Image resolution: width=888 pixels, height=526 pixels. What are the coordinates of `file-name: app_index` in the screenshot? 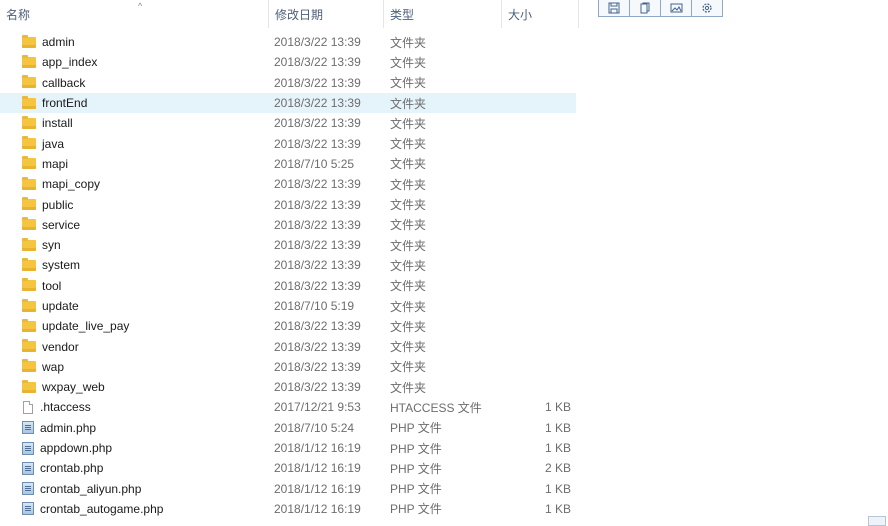 It's located at (70, 62).